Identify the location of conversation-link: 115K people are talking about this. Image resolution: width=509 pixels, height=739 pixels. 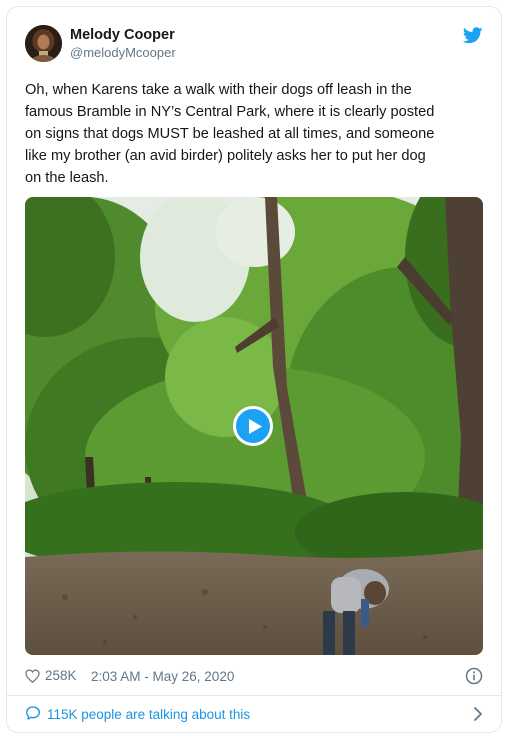
(254, 715).